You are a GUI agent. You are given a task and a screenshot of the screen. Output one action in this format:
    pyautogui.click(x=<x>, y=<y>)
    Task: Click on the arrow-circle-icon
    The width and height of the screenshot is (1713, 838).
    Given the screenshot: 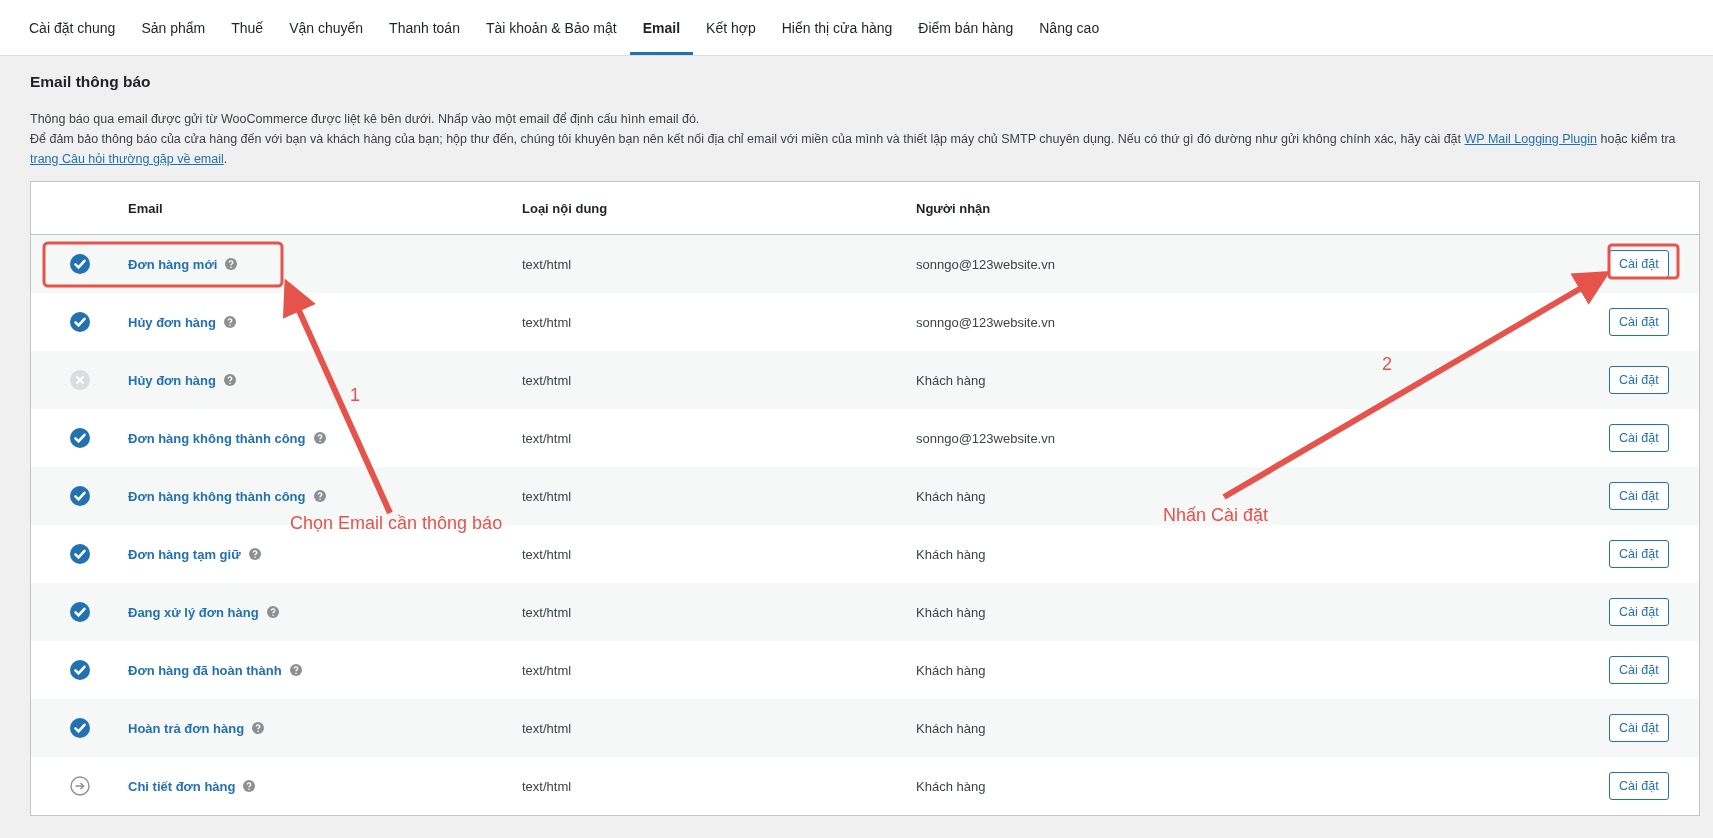 What is the action you would take?
    pyautogui.click(x=79, y=786)
    